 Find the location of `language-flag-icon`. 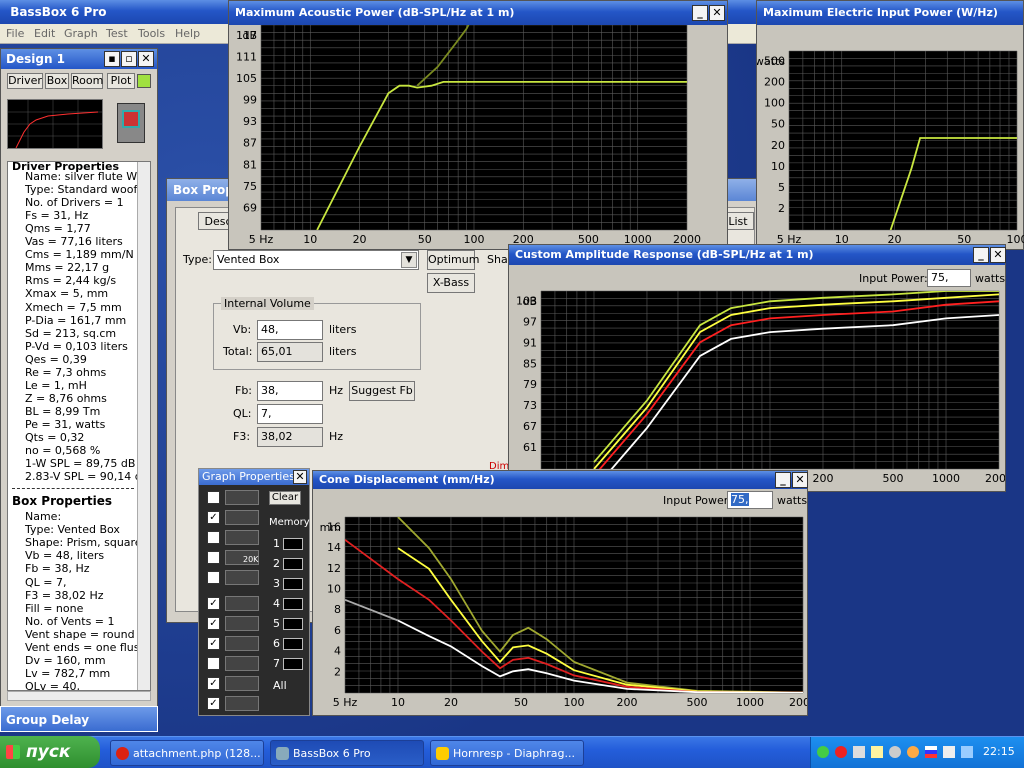

language-flag-icon is located at coordinates (931, 752).